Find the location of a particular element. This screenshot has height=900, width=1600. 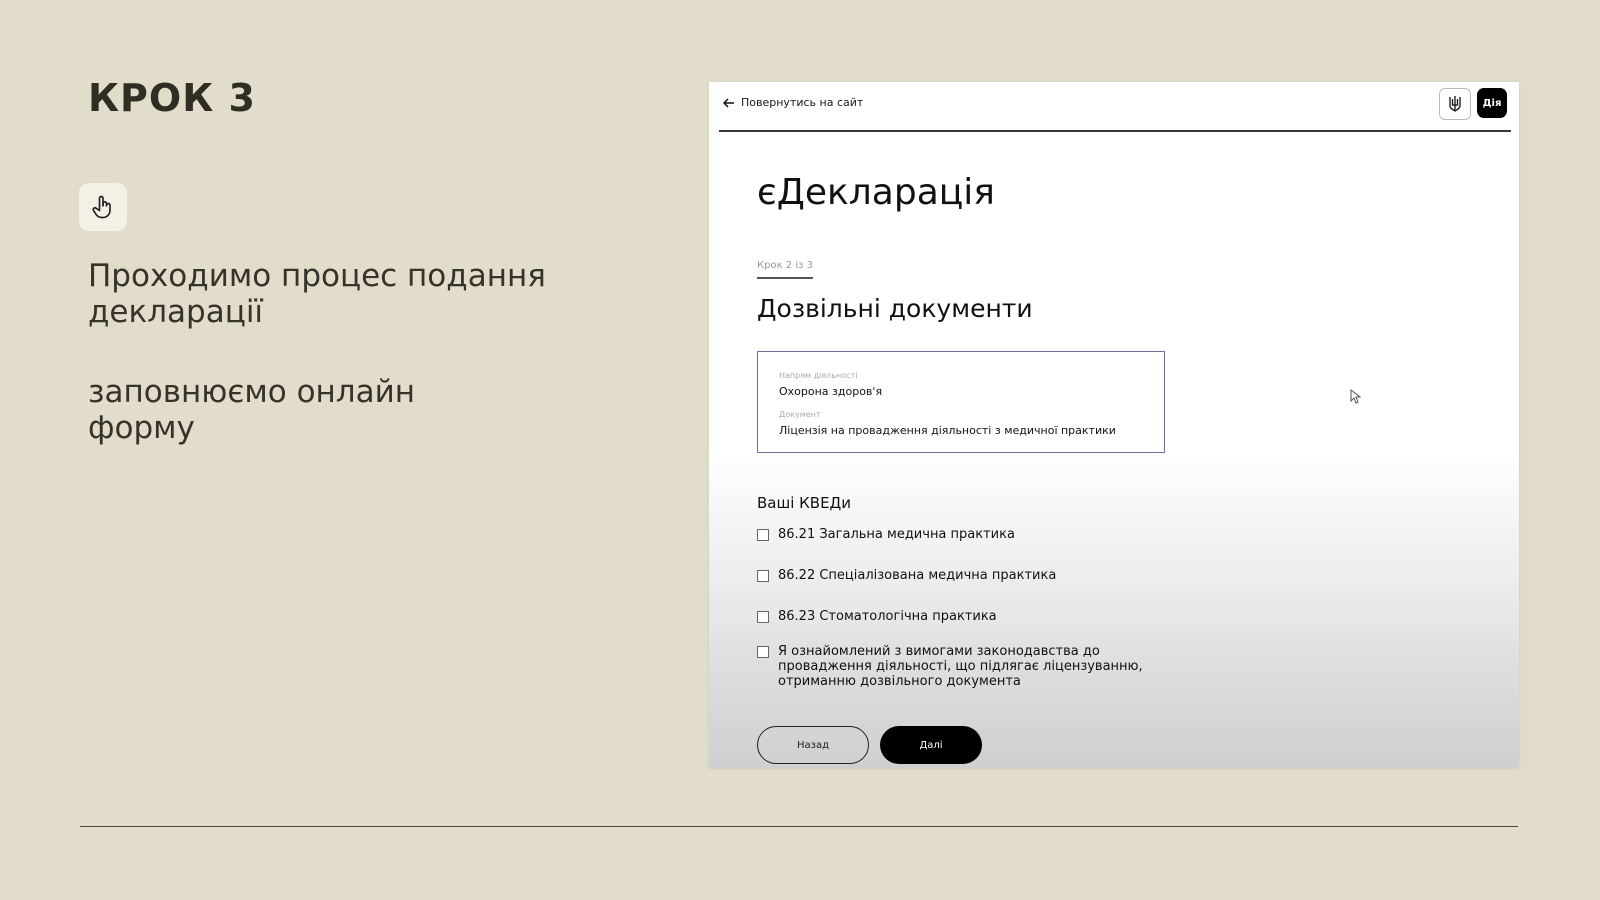

kved-option: 86.21 Загальна медична практика is located at coordinates (886, 534).